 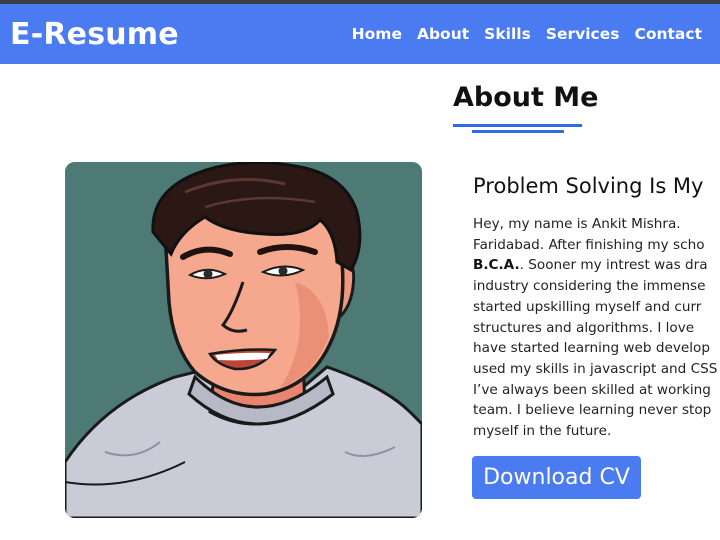 I want to click on nav-link-home: Home, so click(x=377, y=34).